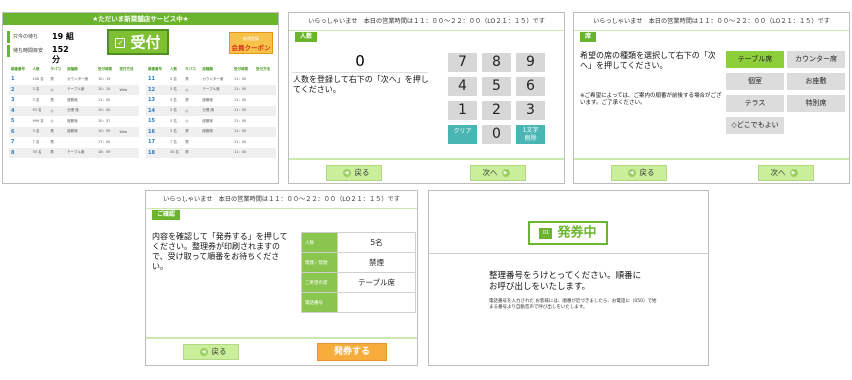 The image size is (852, 380). What do you see at coordinates (216, 110) in the screenshot?
I see `table-cell: 分煙 席` at bounding box center [216, 110].